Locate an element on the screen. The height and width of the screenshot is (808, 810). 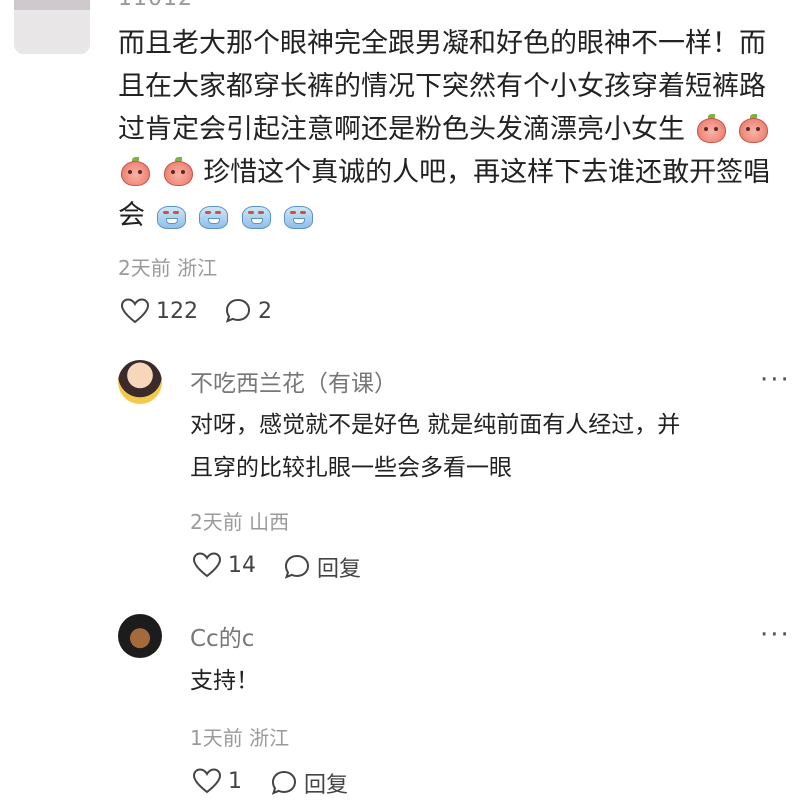
like-button: 1 is located at coordinates (217, 781).